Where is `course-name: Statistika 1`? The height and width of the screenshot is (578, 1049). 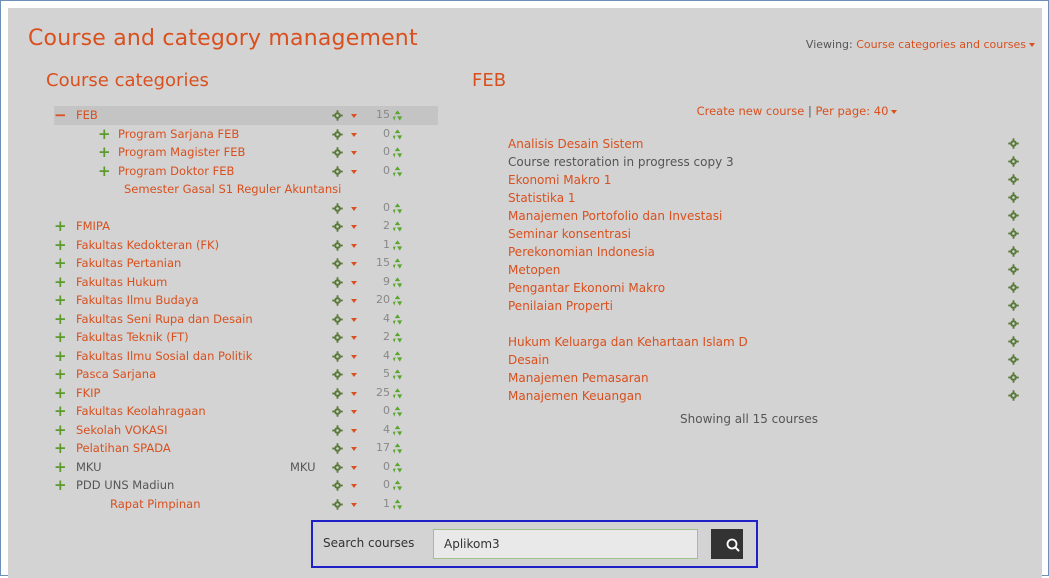
course-name: Statistika 1 is located at coordinates (542, 198).